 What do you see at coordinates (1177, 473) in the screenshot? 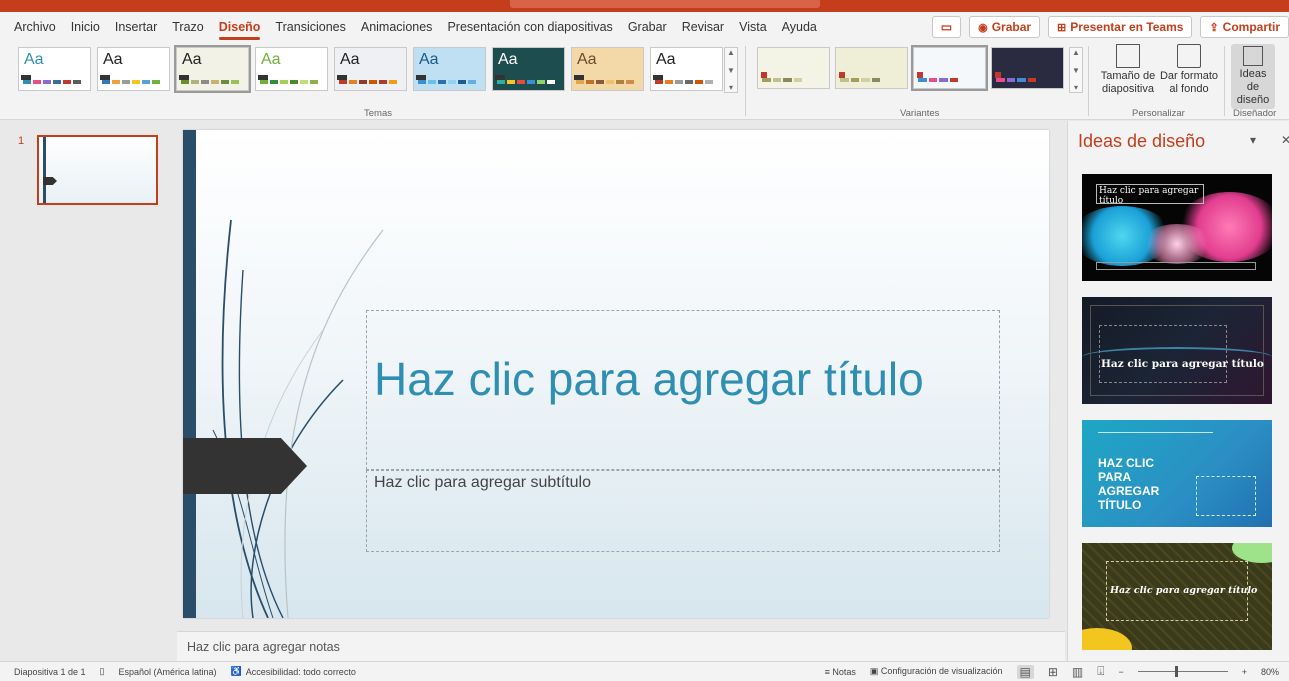
I see `design-idea-3: HAZ CLIC PARA AGREGAR TÍTULO` at bounding box center [1177, 473].